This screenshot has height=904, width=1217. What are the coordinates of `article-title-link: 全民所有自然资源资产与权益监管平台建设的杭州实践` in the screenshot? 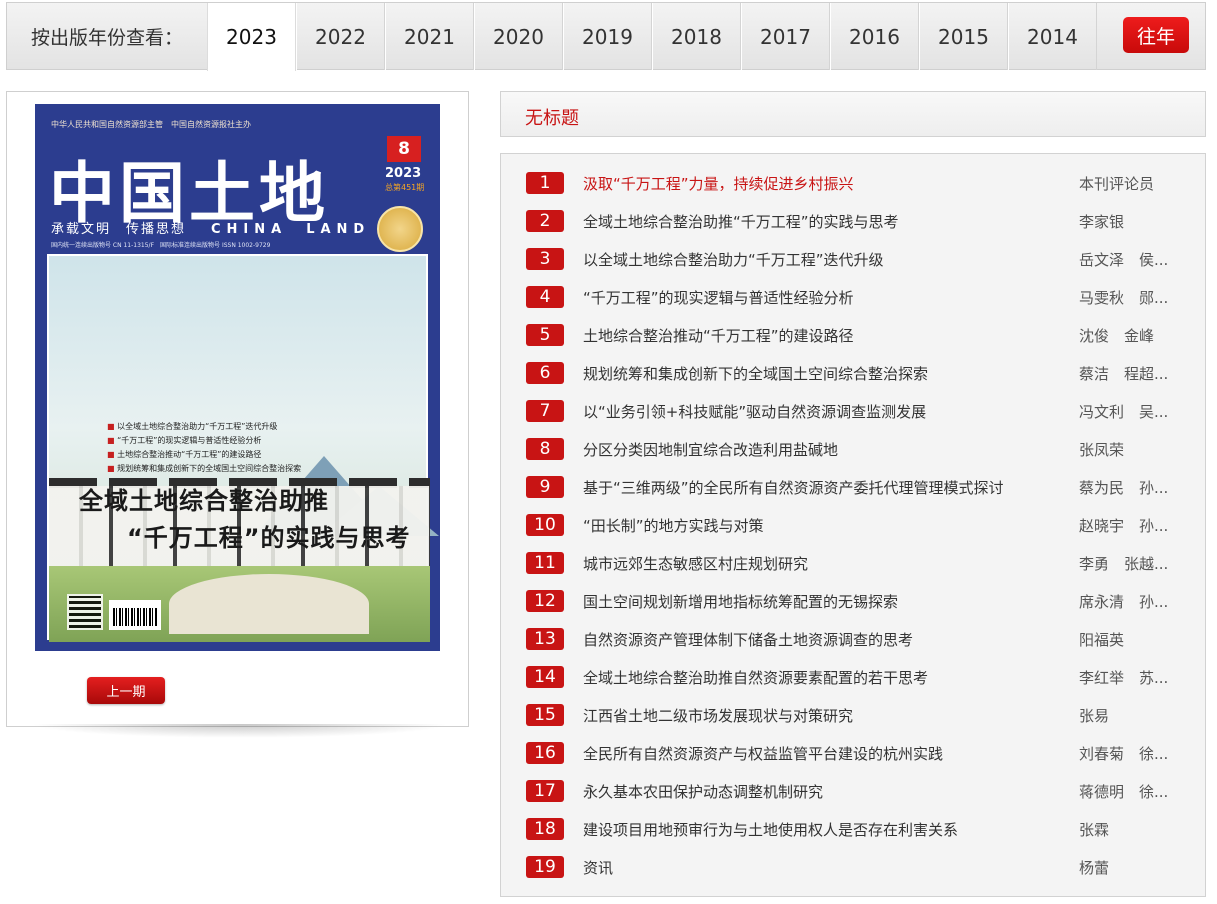 It's located at (763, 753).